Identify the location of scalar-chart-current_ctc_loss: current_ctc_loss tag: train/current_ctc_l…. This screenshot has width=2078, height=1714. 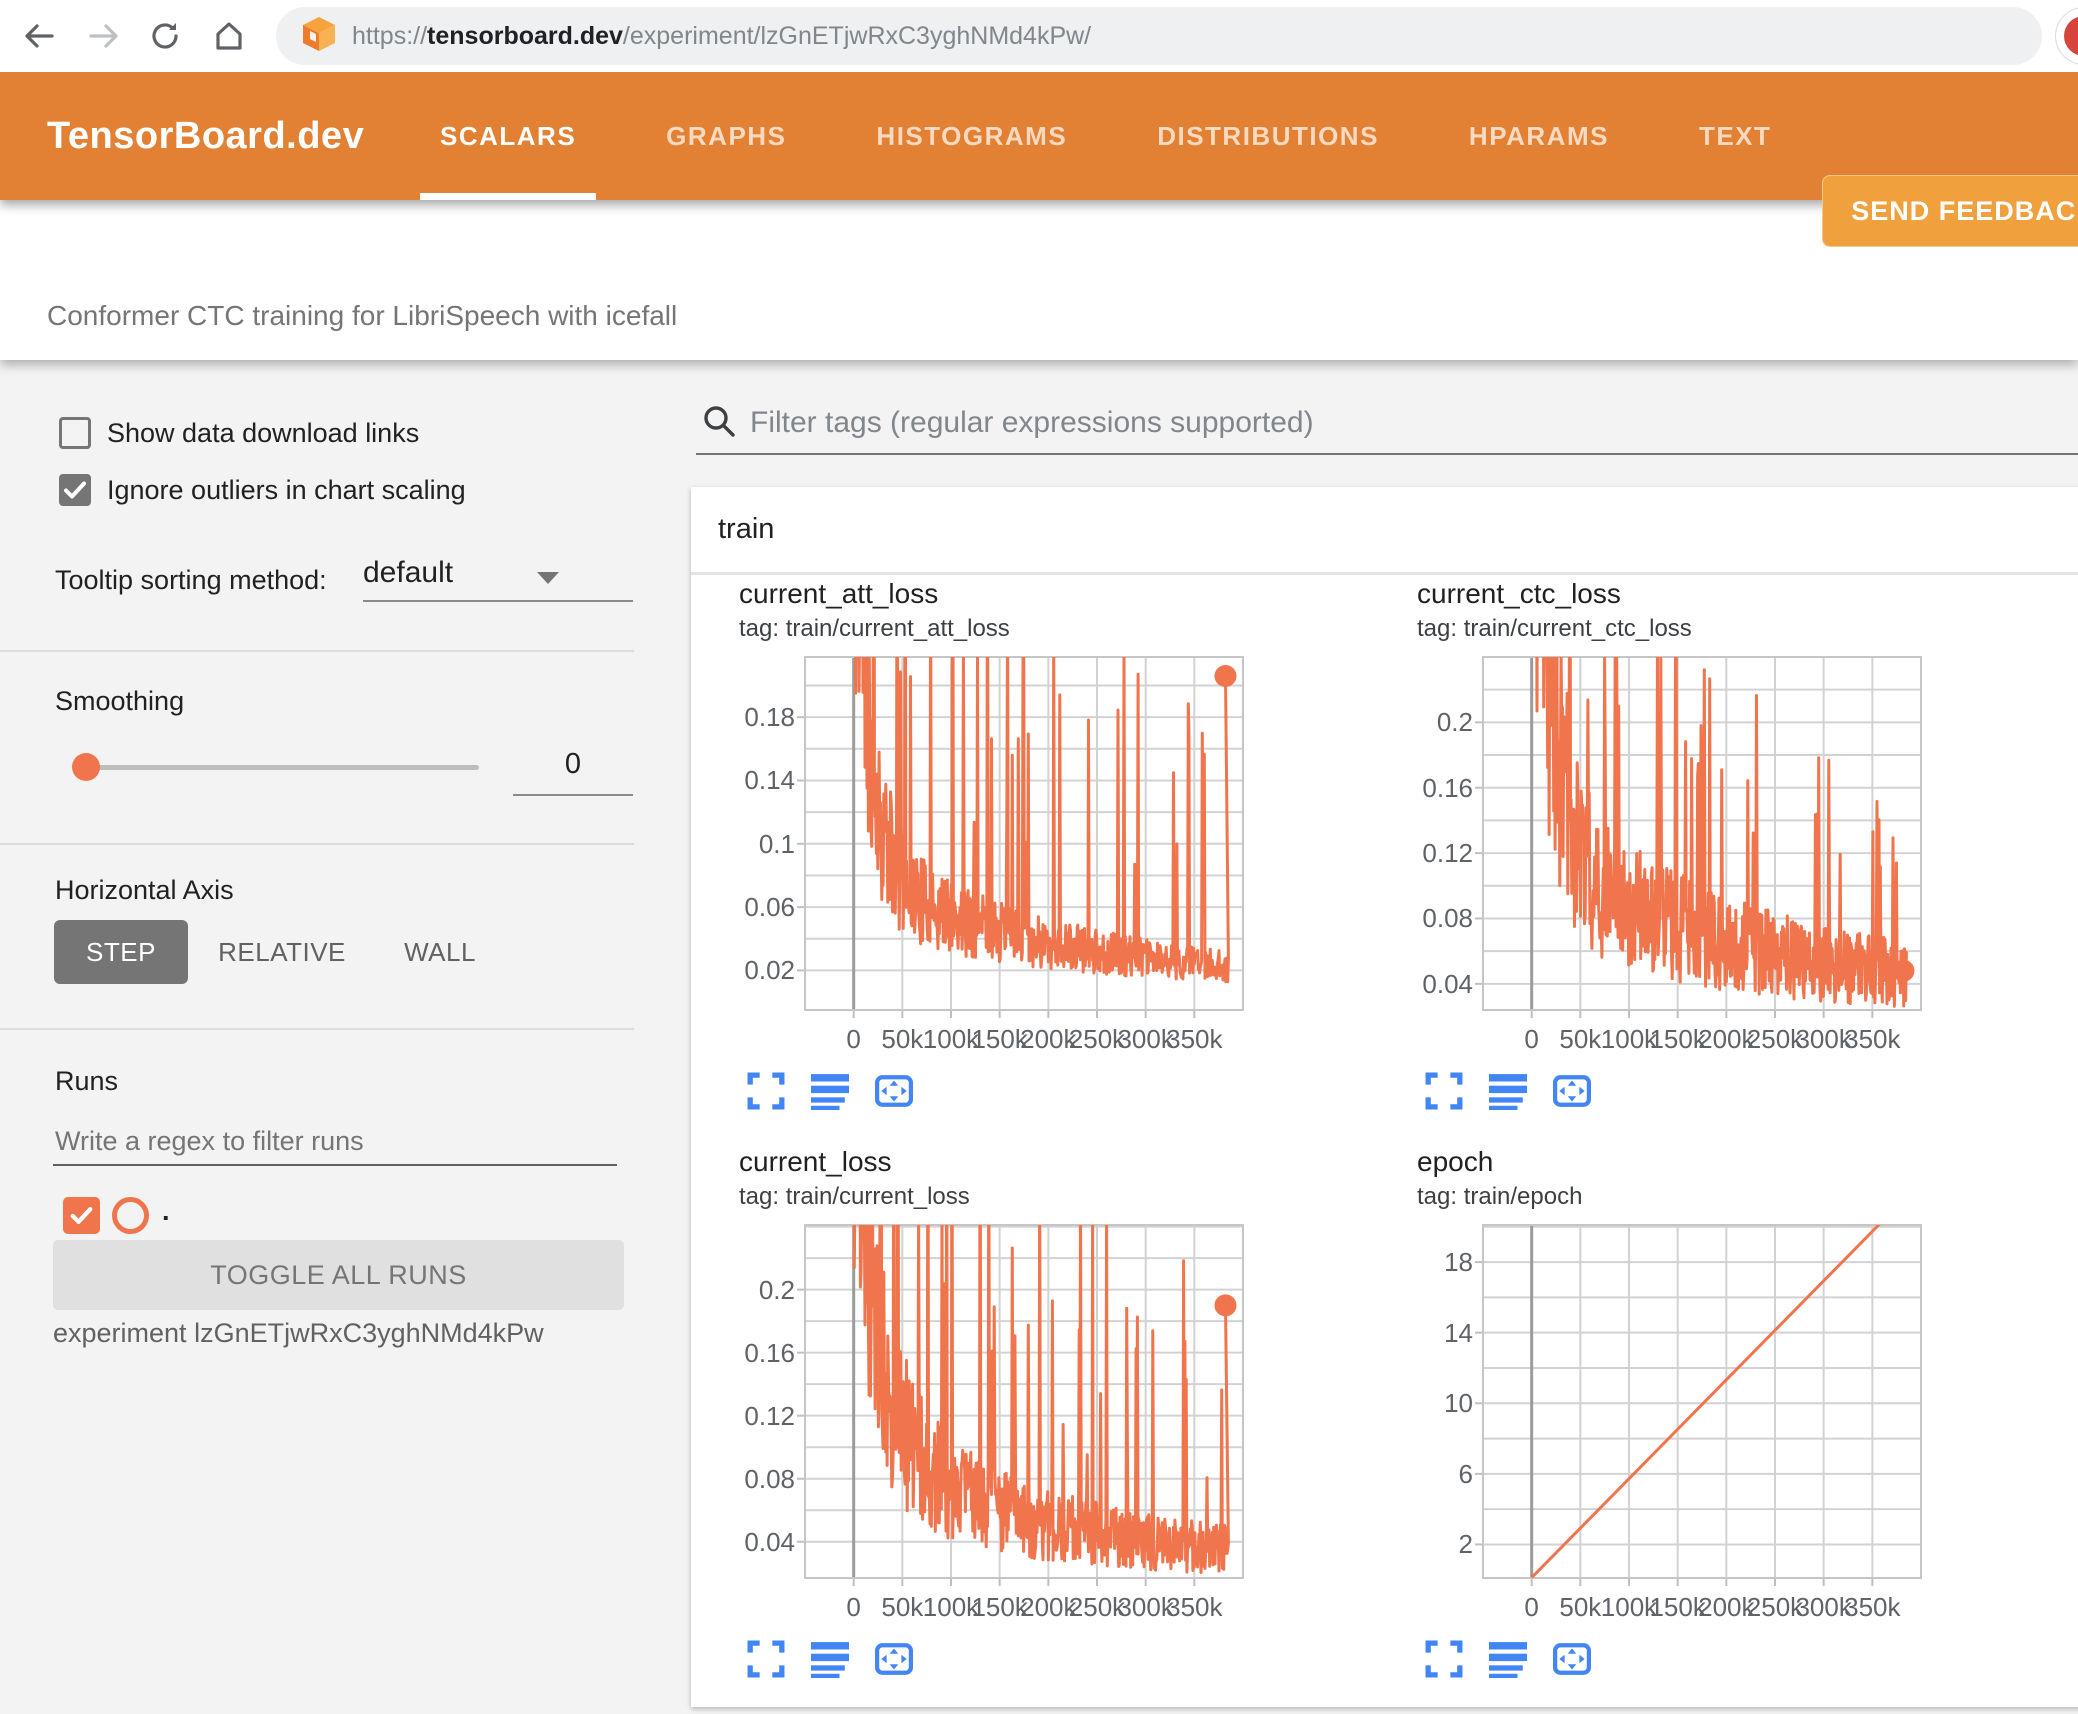
(1727, 862).